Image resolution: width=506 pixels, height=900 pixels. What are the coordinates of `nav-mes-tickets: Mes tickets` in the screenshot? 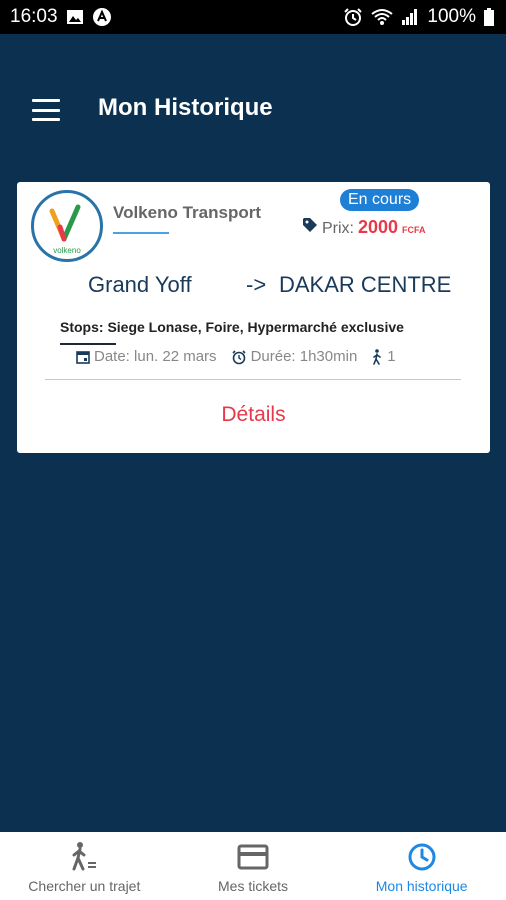 It's located at (253, 866).